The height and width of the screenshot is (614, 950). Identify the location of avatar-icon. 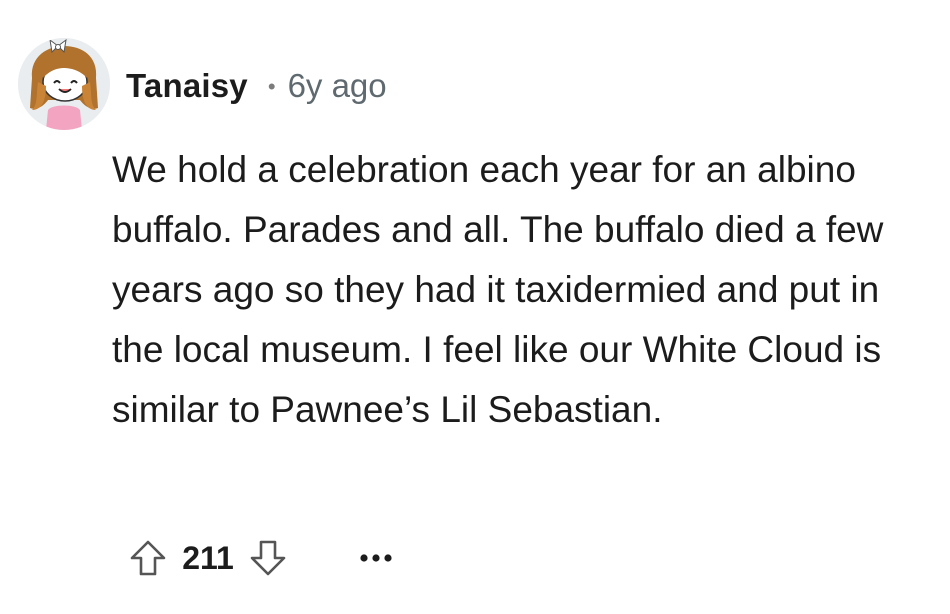
(64, 84).